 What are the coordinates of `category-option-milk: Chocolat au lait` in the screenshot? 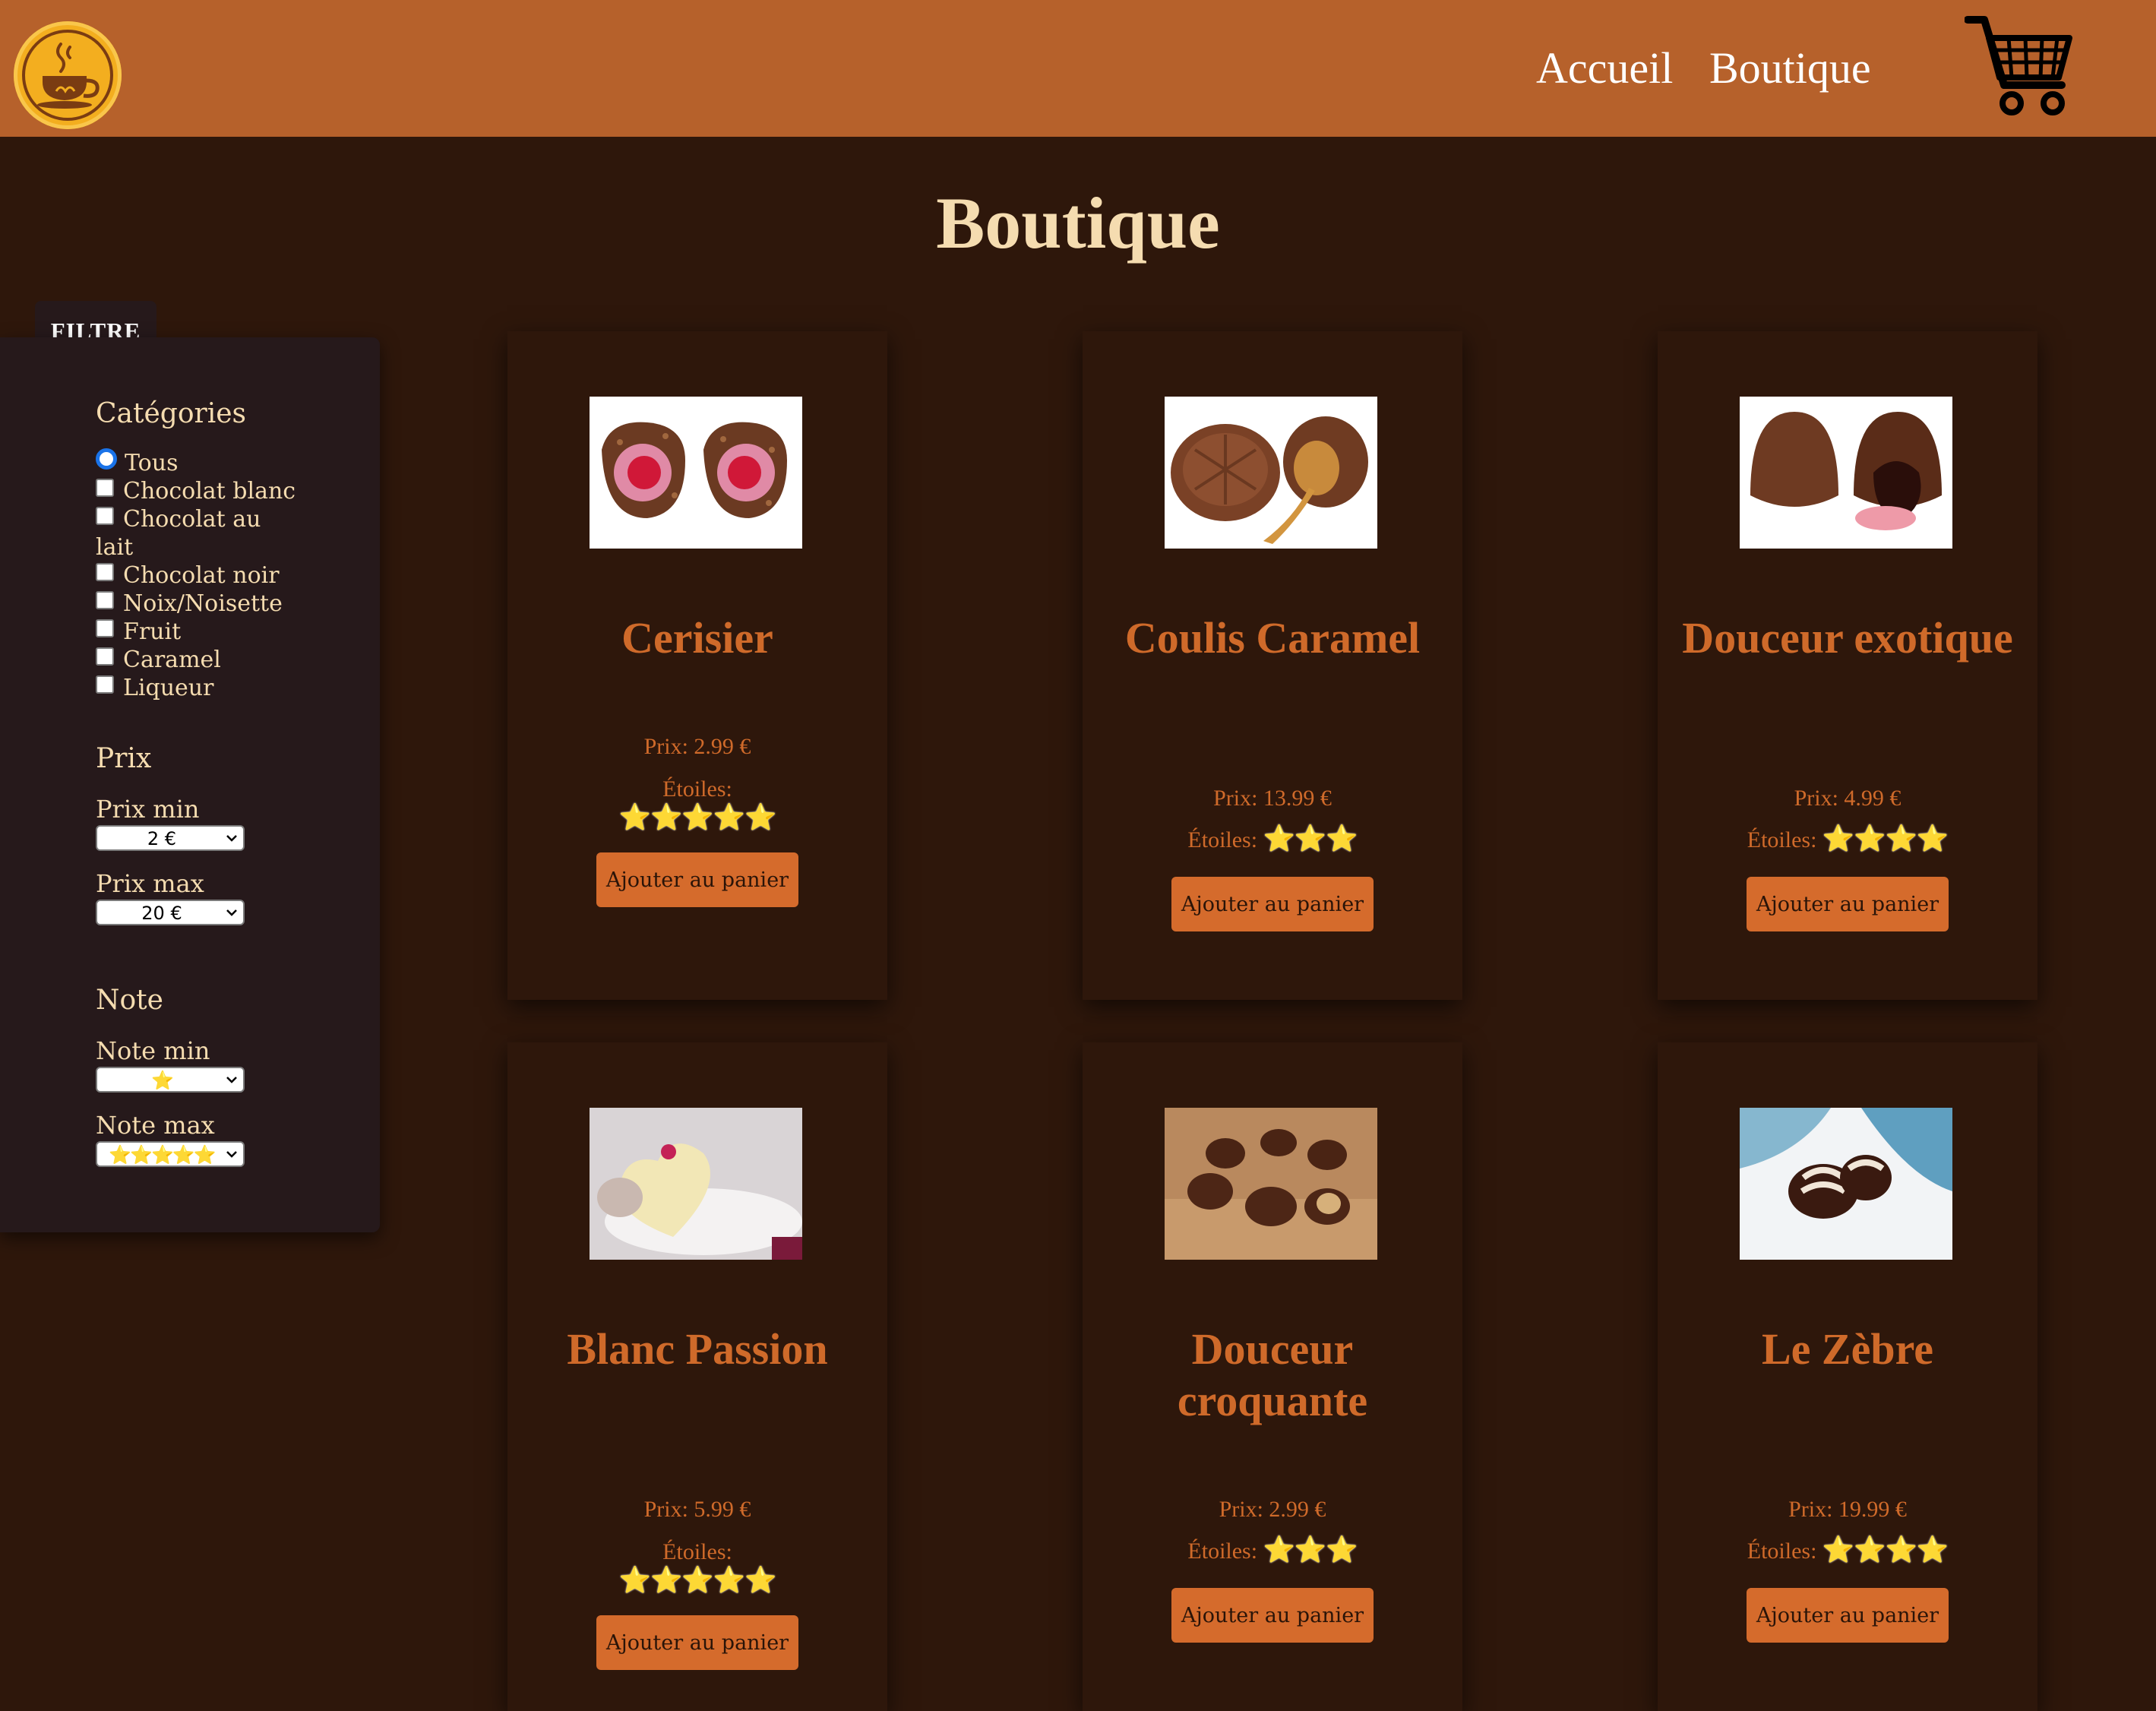 It's located at (198, 533).